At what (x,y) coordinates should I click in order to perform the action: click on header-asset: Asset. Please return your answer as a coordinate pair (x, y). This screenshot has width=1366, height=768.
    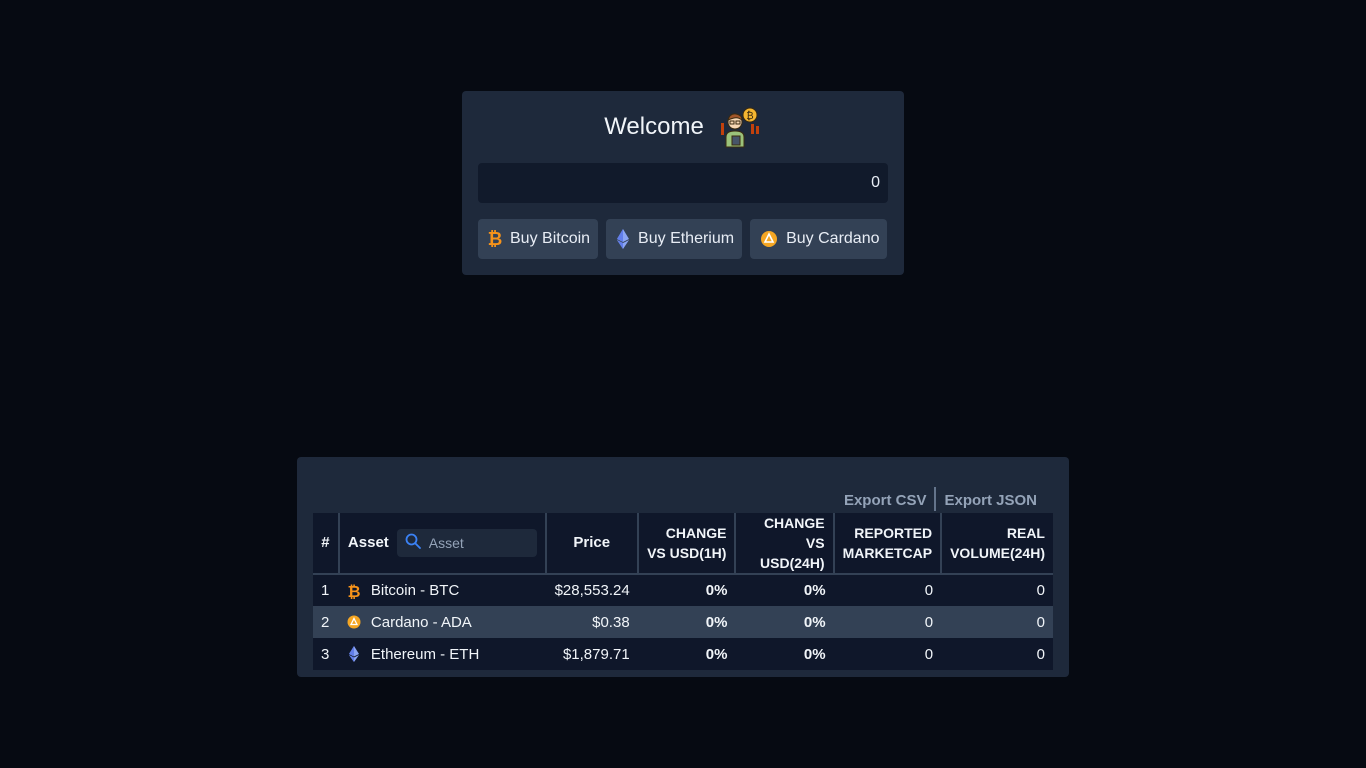
    Looking at the image, I should click on (442, 544).